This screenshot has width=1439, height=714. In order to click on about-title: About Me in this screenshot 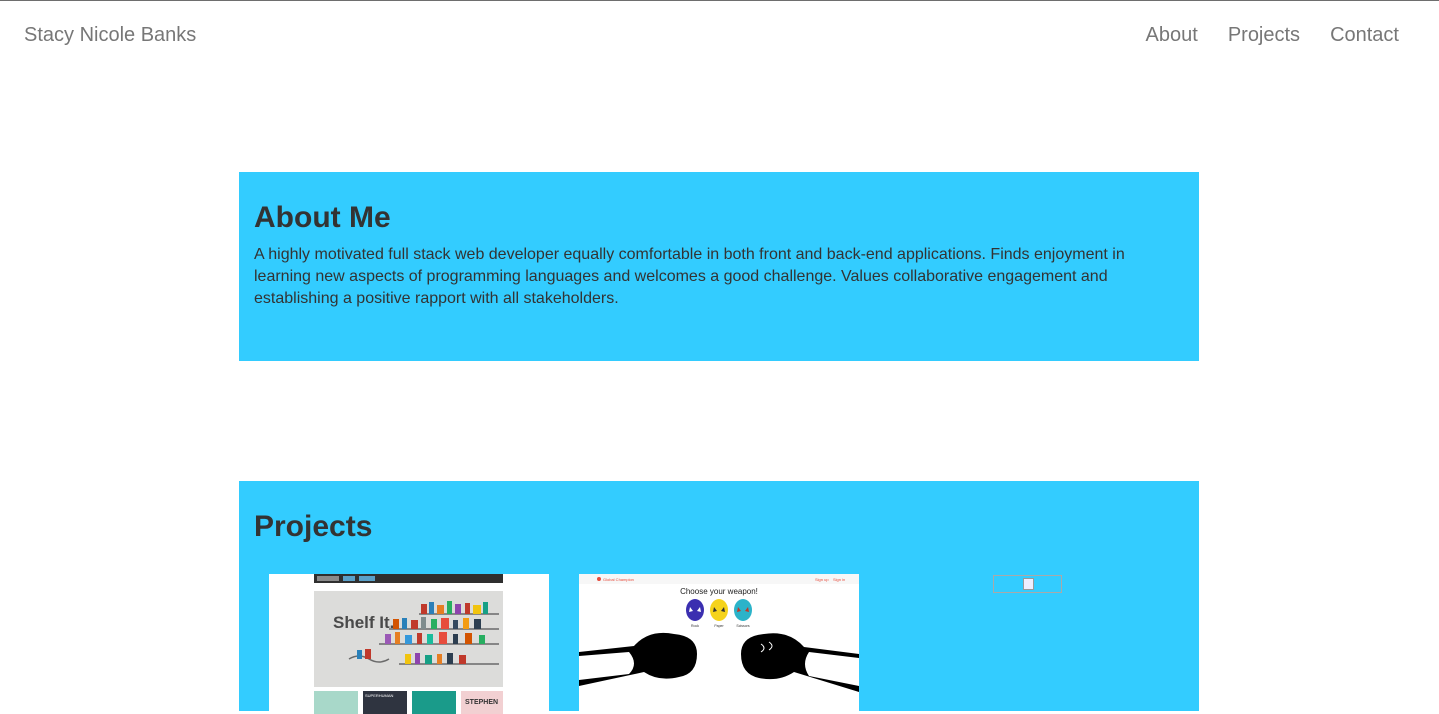, I will do `click(322, 217)`.